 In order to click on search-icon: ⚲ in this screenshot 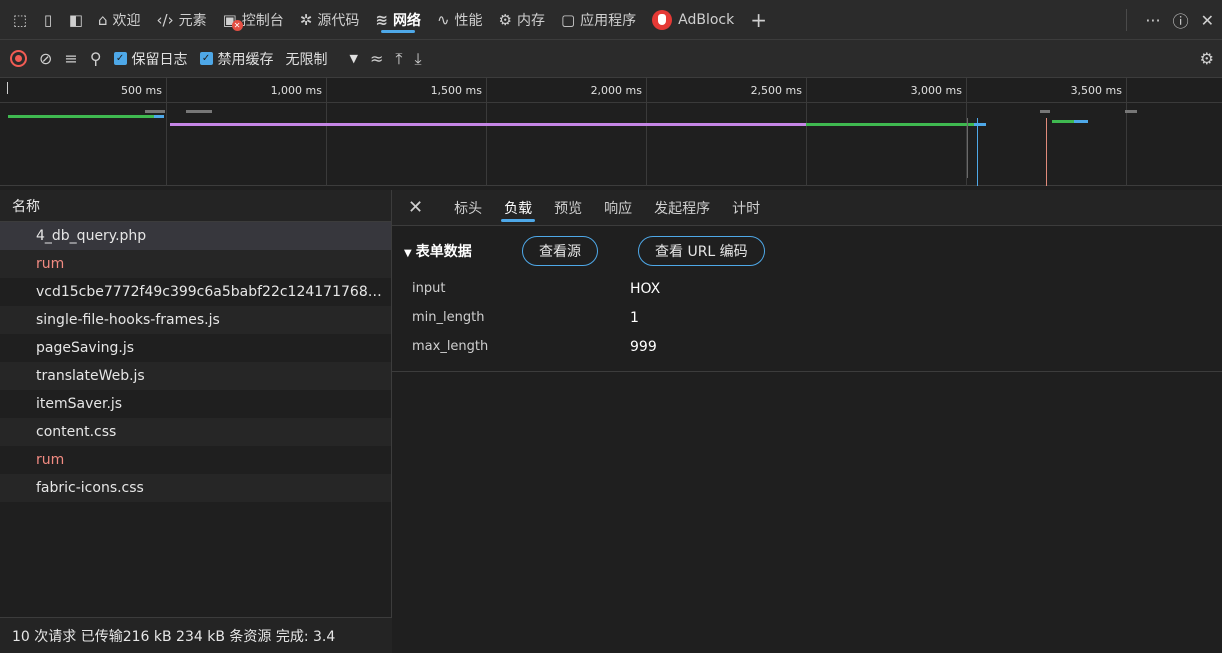, I will do `click(96, 58)`.